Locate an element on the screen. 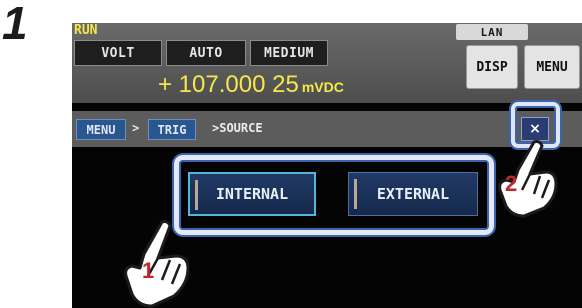  step-number: 1 is located at coordinates (15, 24).